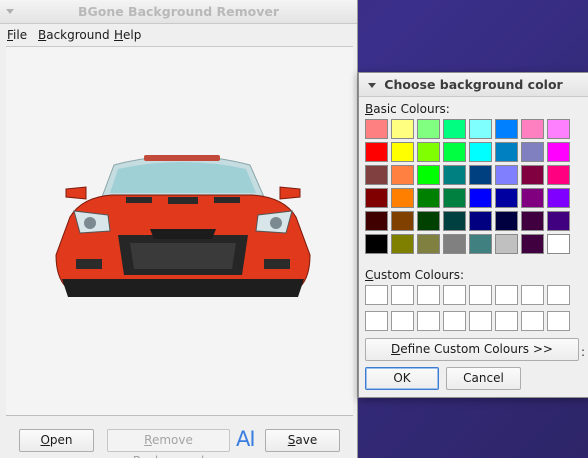 This screenshot has width=588, height=458. I want to click on basic-colours-label: Basic Colours:, so click(407, 109).